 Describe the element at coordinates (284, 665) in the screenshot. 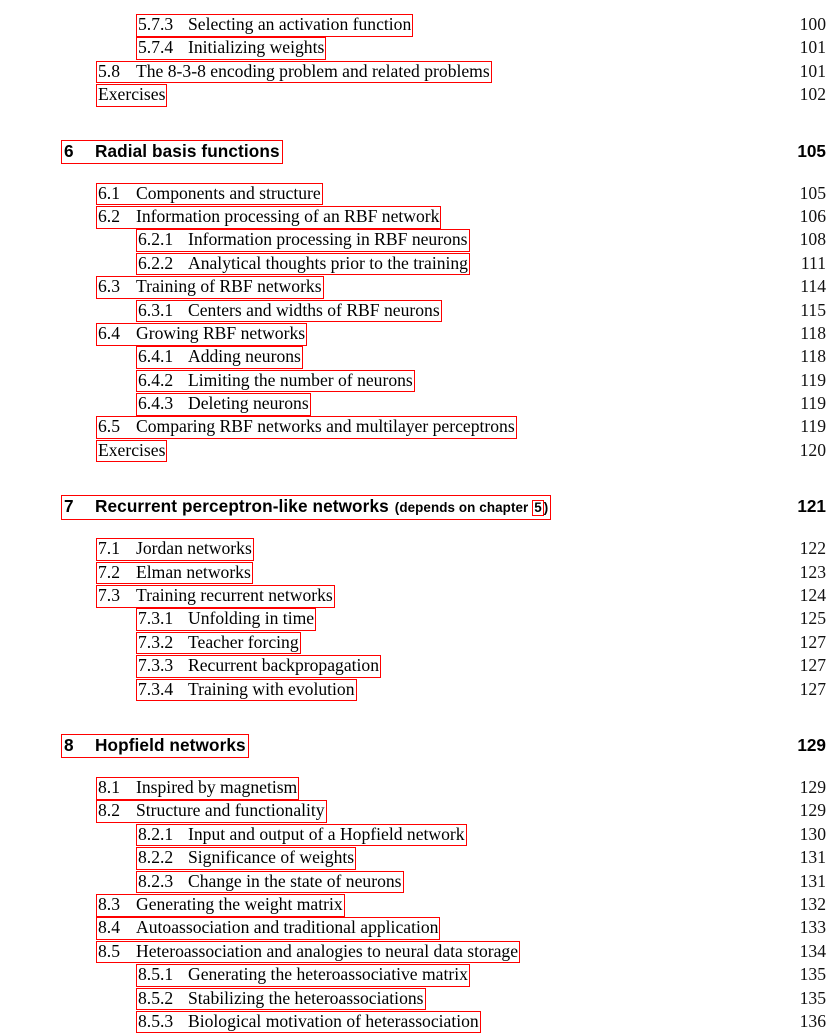

I see `toc-entry-title: Recurrent backpropagation` at that location.